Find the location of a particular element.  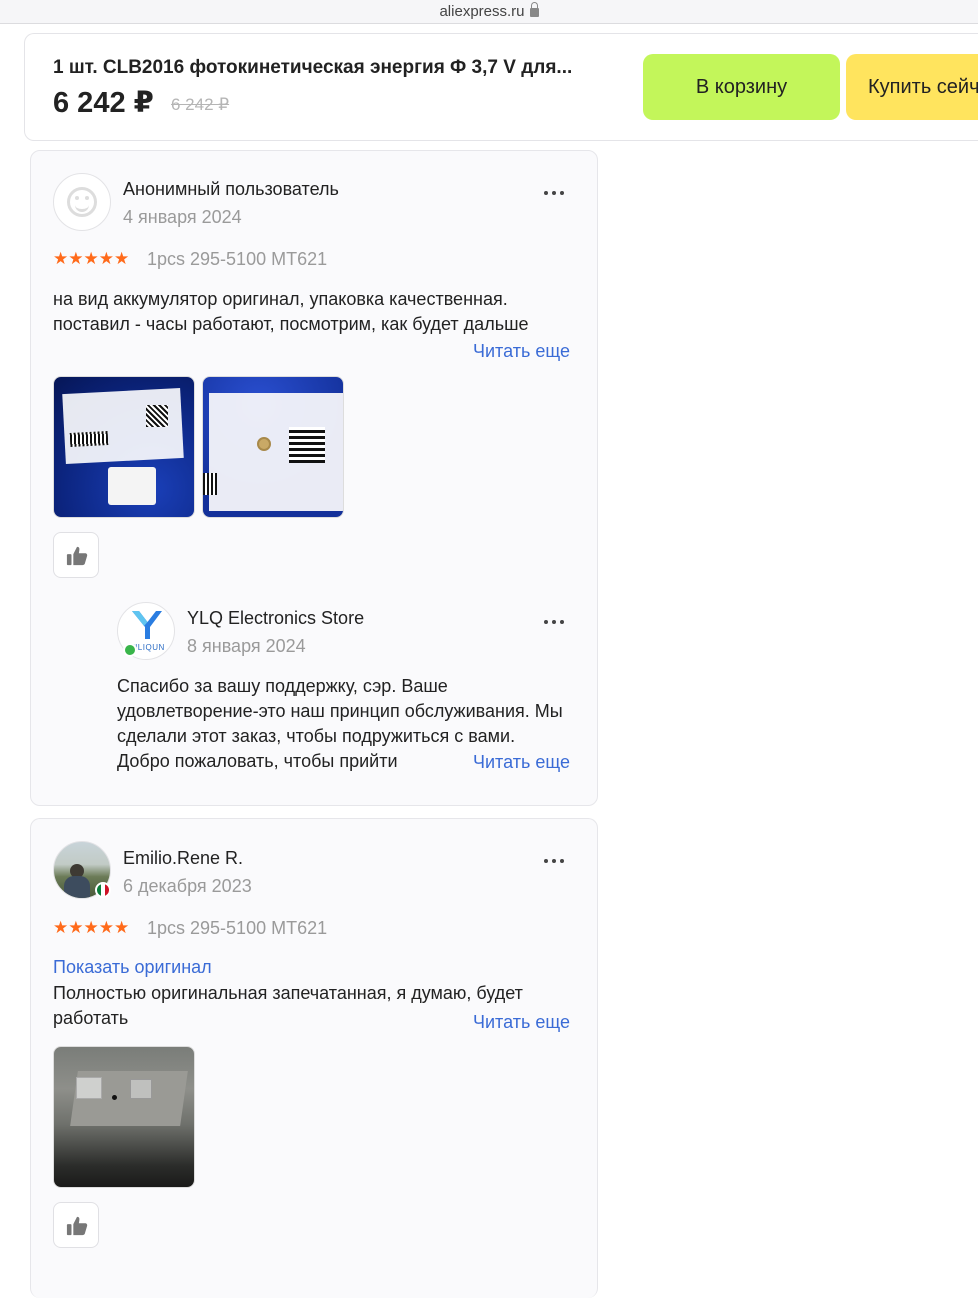

buy-now-button: Купить сейчас is located at coordinates (912, 87).